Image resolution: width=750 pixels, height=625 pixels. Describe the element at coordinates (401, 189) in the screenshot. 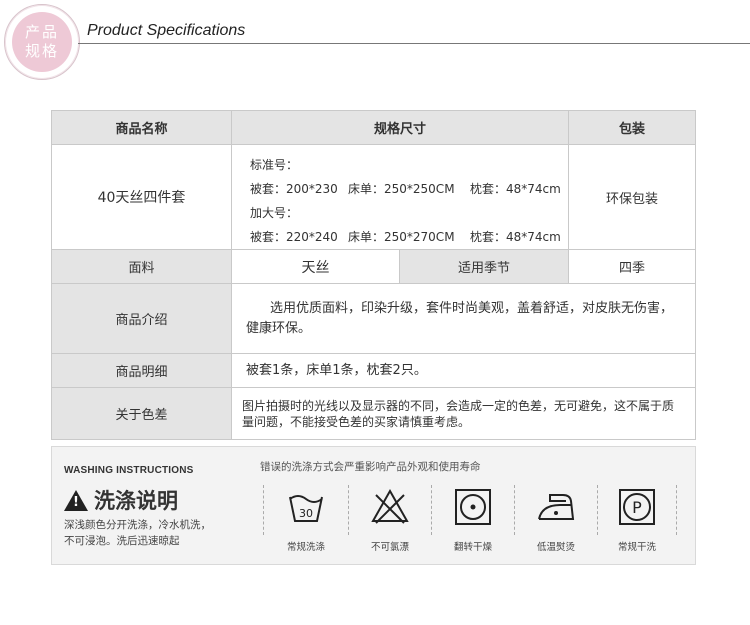

I see `standard-sheet: 床单：250*250CM` at that location.